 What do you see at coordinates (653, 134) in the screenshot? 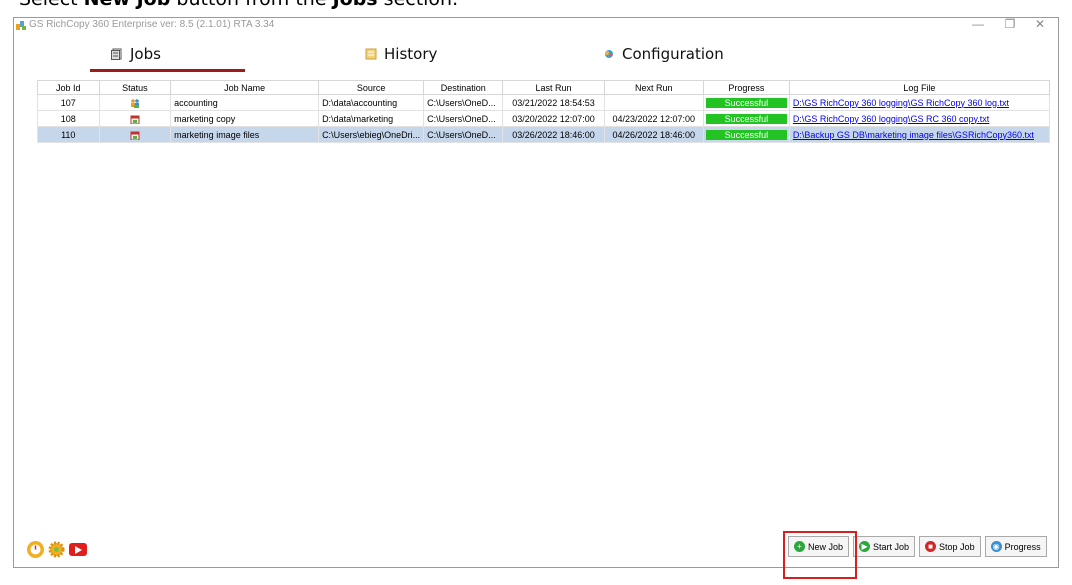
I see `cell-next-run: 04/26/2022 18:46:00` at bounding box center [653, 134].